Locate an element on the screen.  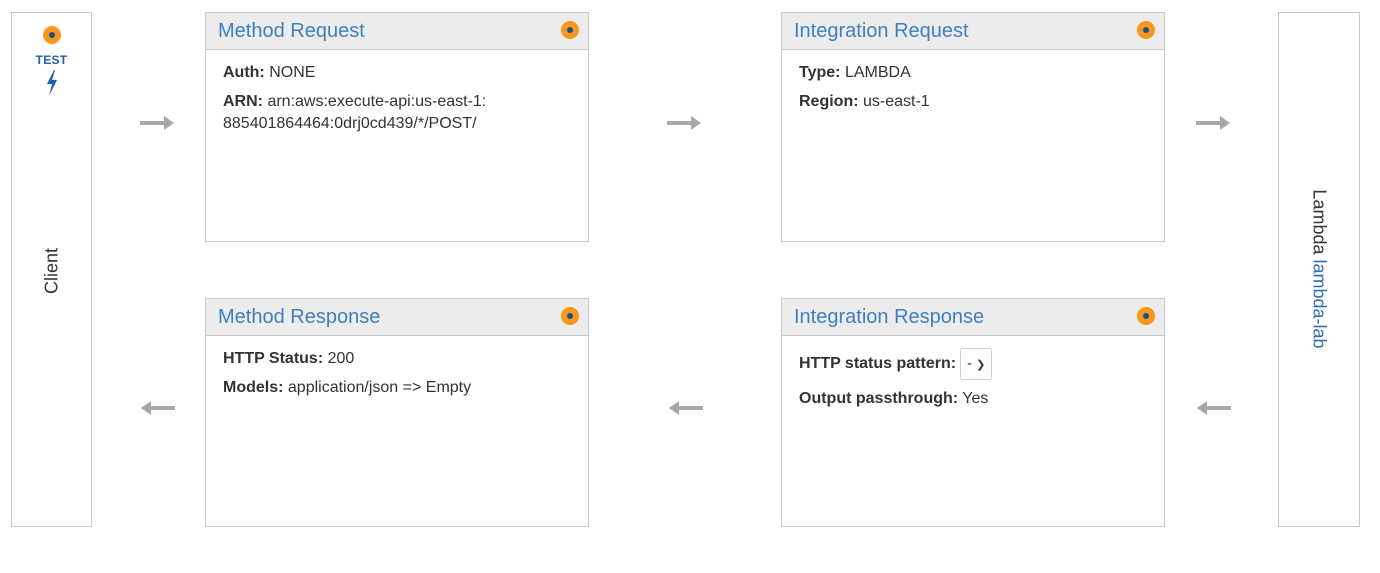
http-status-value: 200 is located at coordinates (341, 358).